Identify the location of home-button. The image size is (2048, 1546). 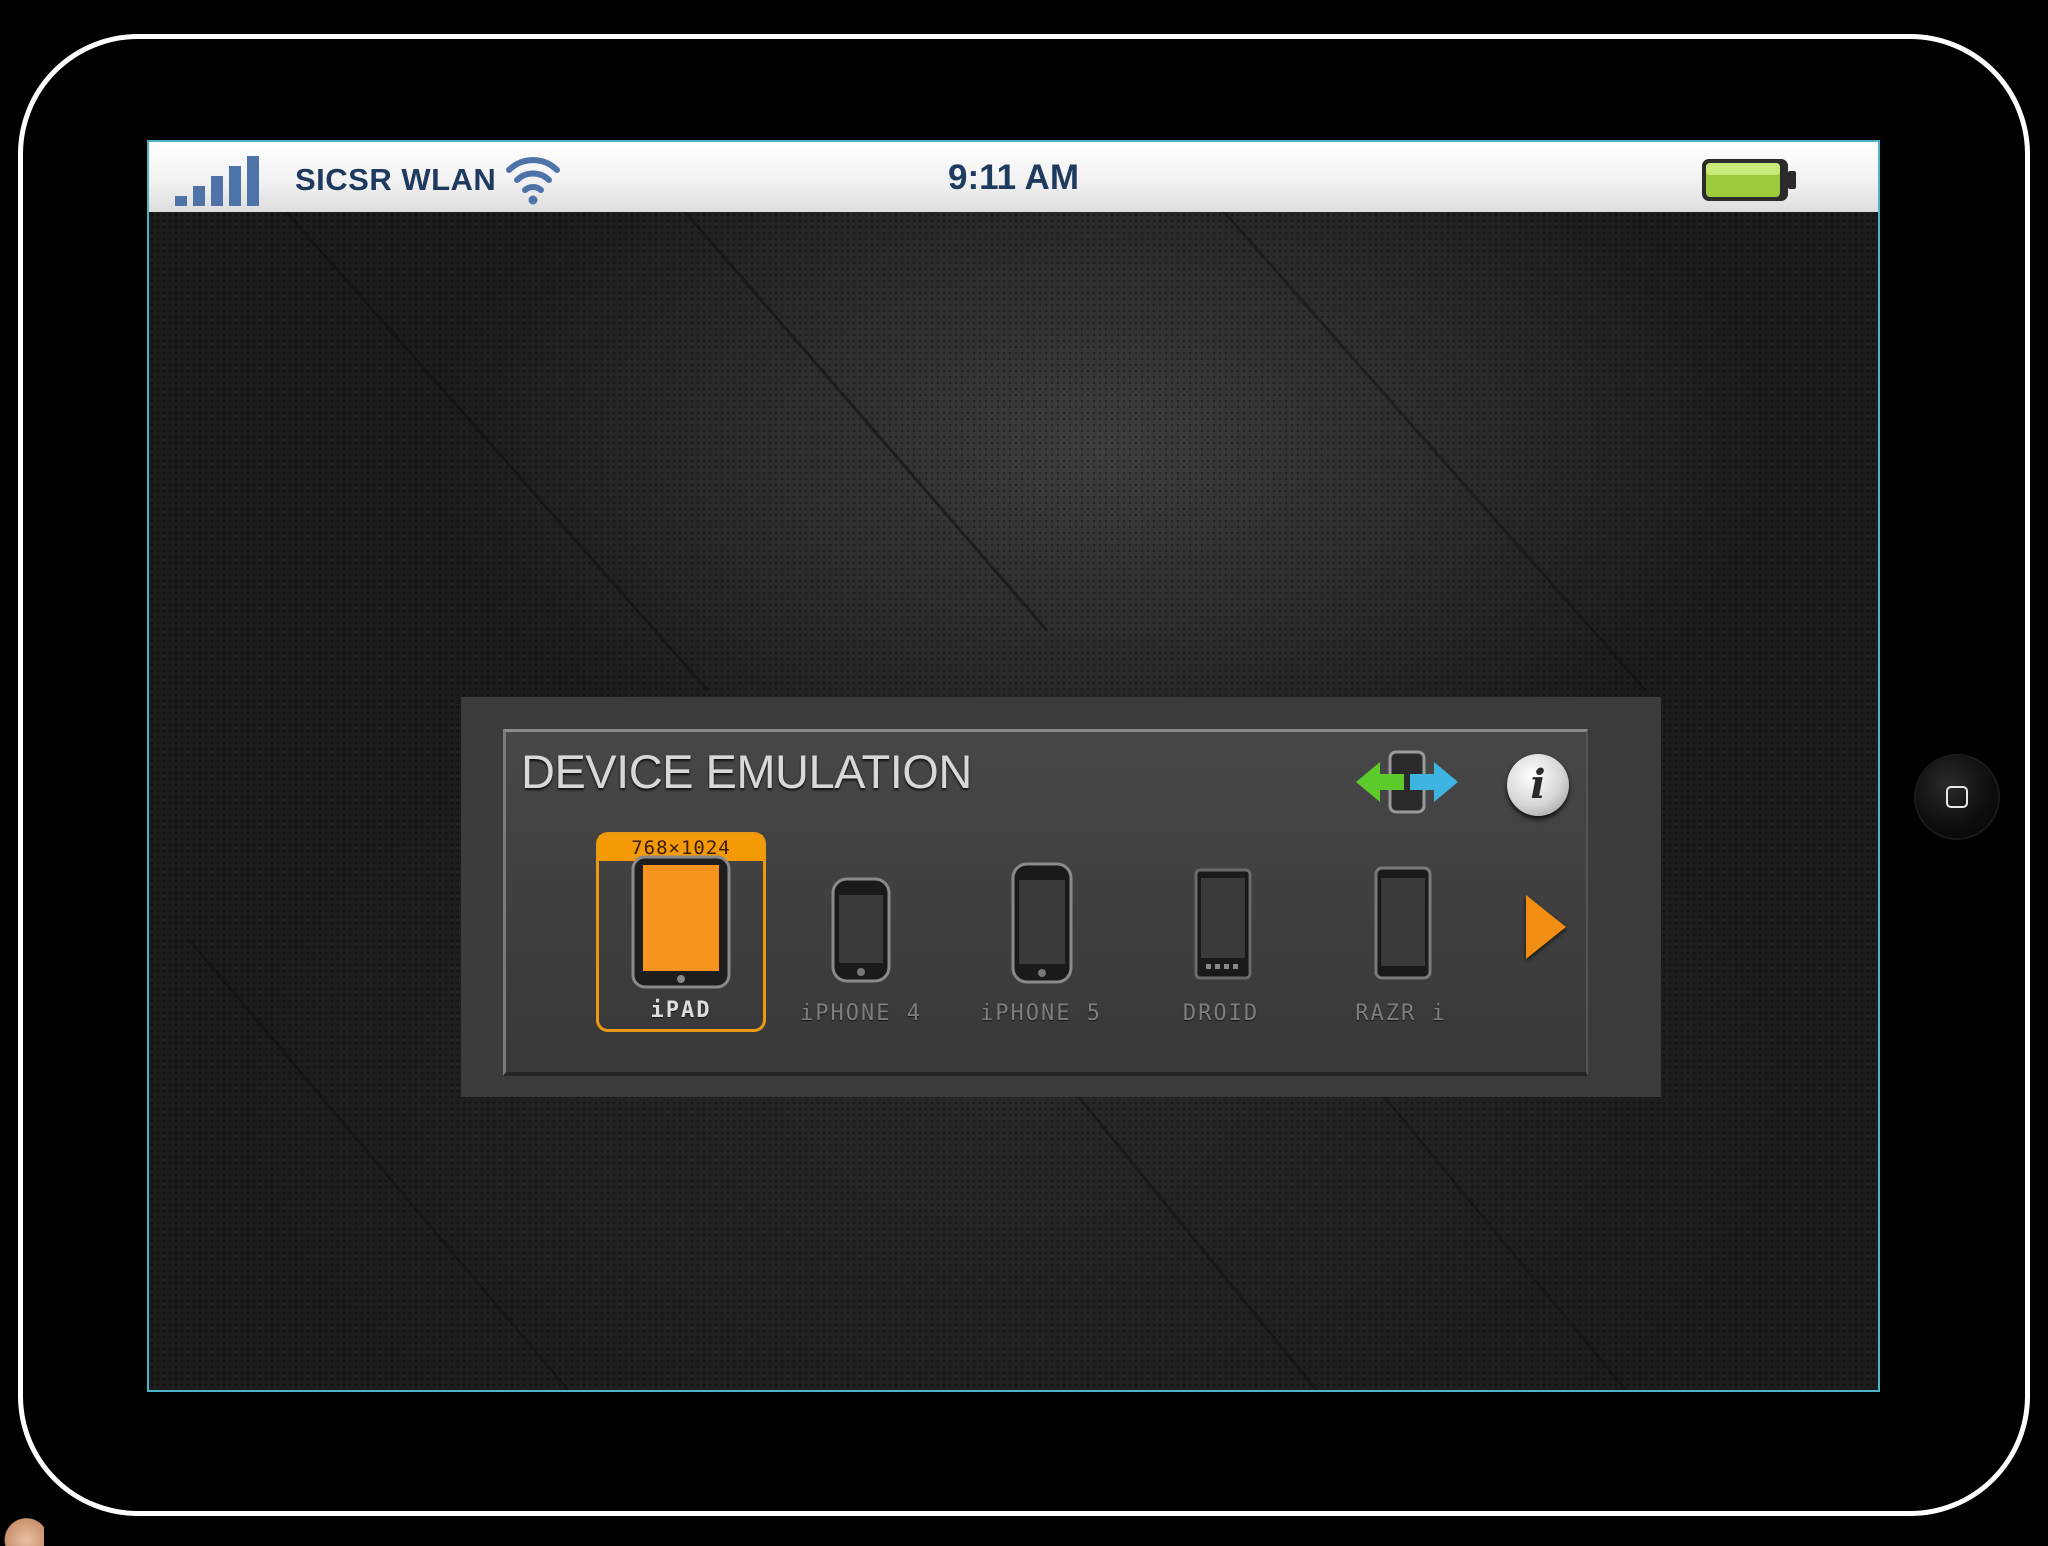
(1957, 797).